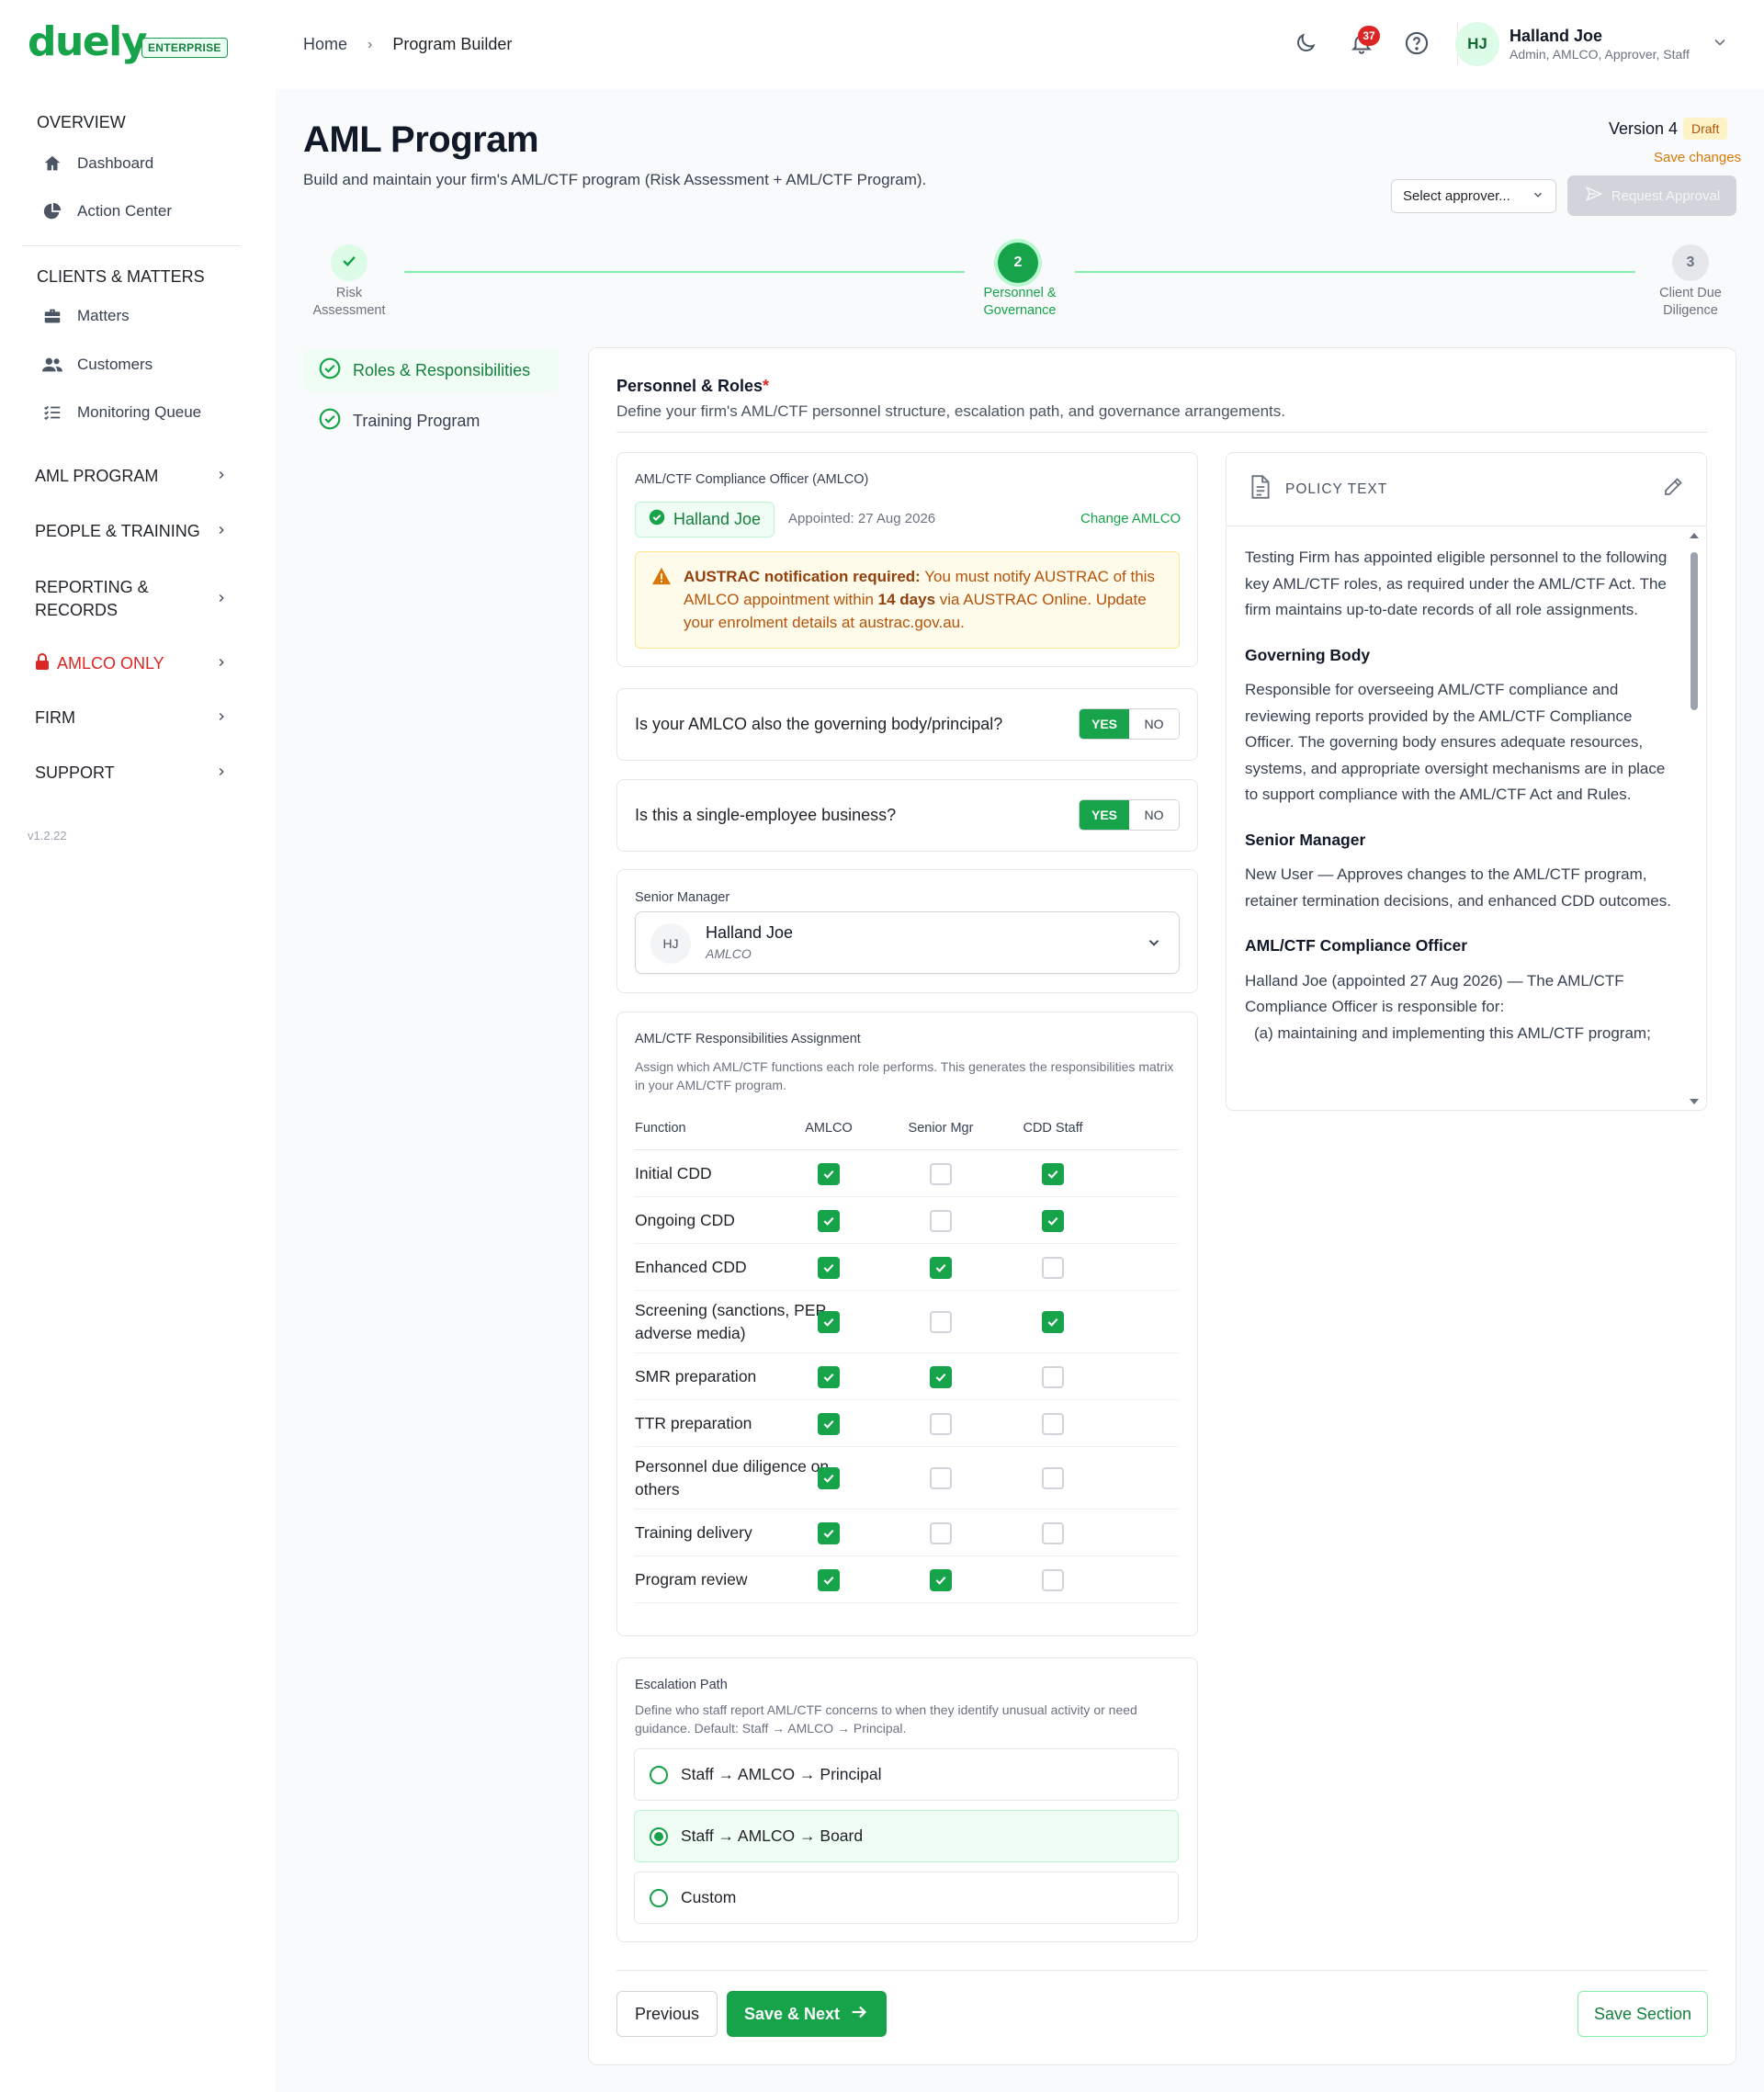 This screenshot has width=1764, height=2092. What do you see at coordinates (1130, 518) in the screenshot?
I see `change-amlco-link: Change AMLCO` at bounding box center [1130, 518].